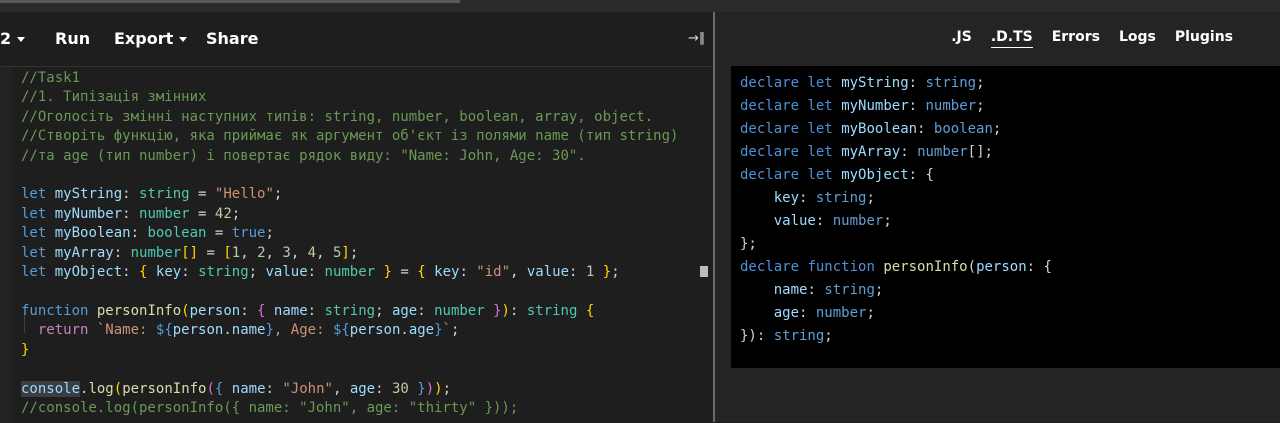 This screenshot has width=1280, height=423. I want to click on window-top-strip, so click(640, 6).